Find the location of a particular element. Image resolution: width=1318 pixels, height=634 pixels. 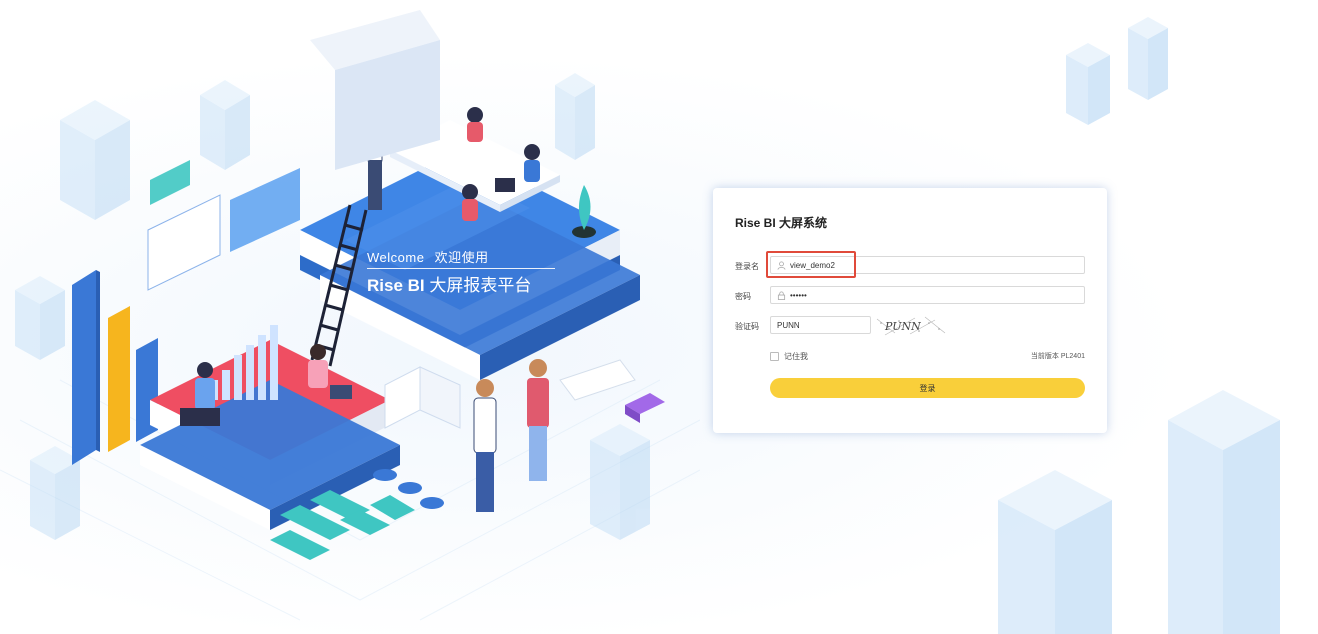

remember-checkbox is located at coordinates (774, 356).